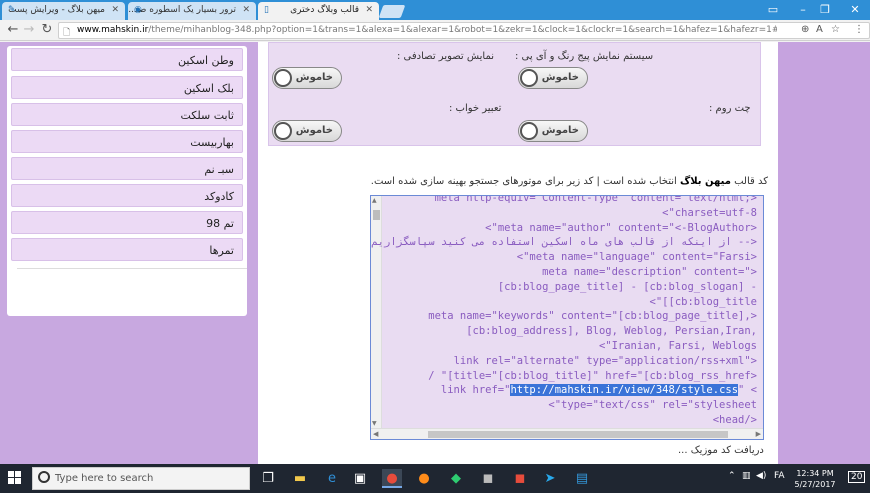  What do you see at coordinates (705, 181) in the screenshot?
I see `theme-name: میهن بلاگ` at bounding box center [705, 181].